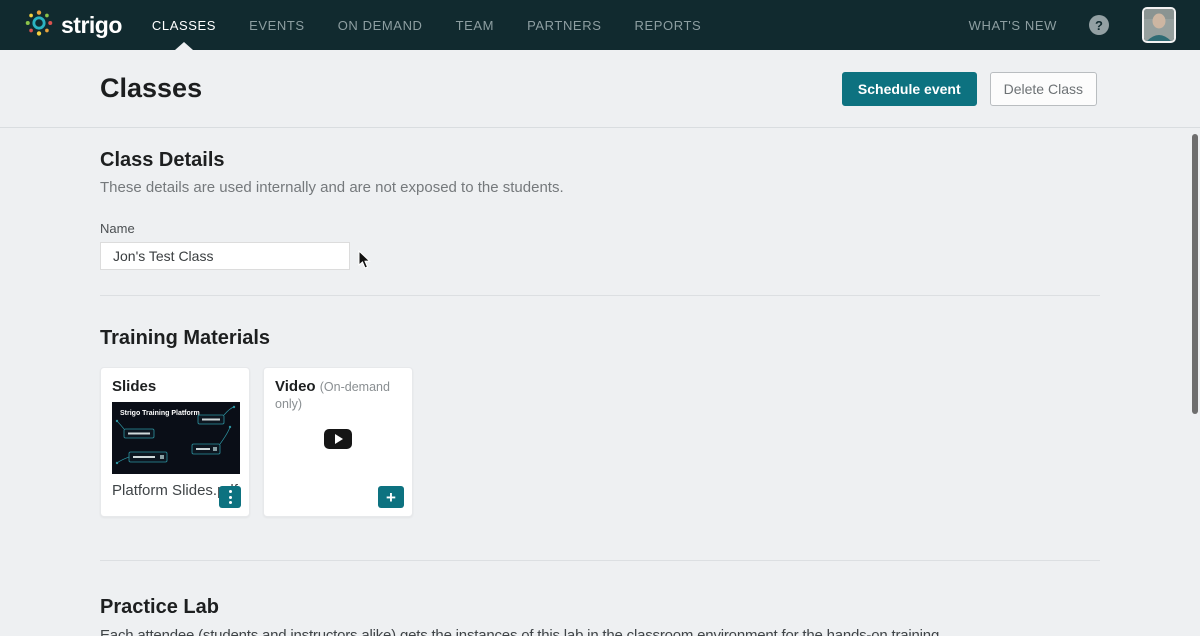  What do you see at coordinates (117, 228) in the screenshot?
I see `name-label: Name` at bounding box center [117, 228].